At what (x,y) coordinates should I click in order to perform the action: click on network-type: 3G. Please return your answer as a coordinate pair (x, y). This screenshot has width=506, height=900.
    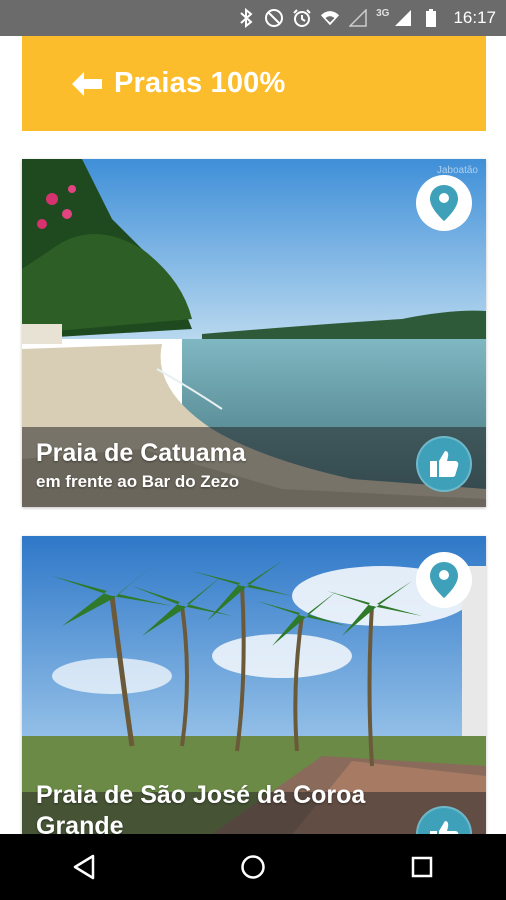
    Looking at the image, I should click on (383, 13).